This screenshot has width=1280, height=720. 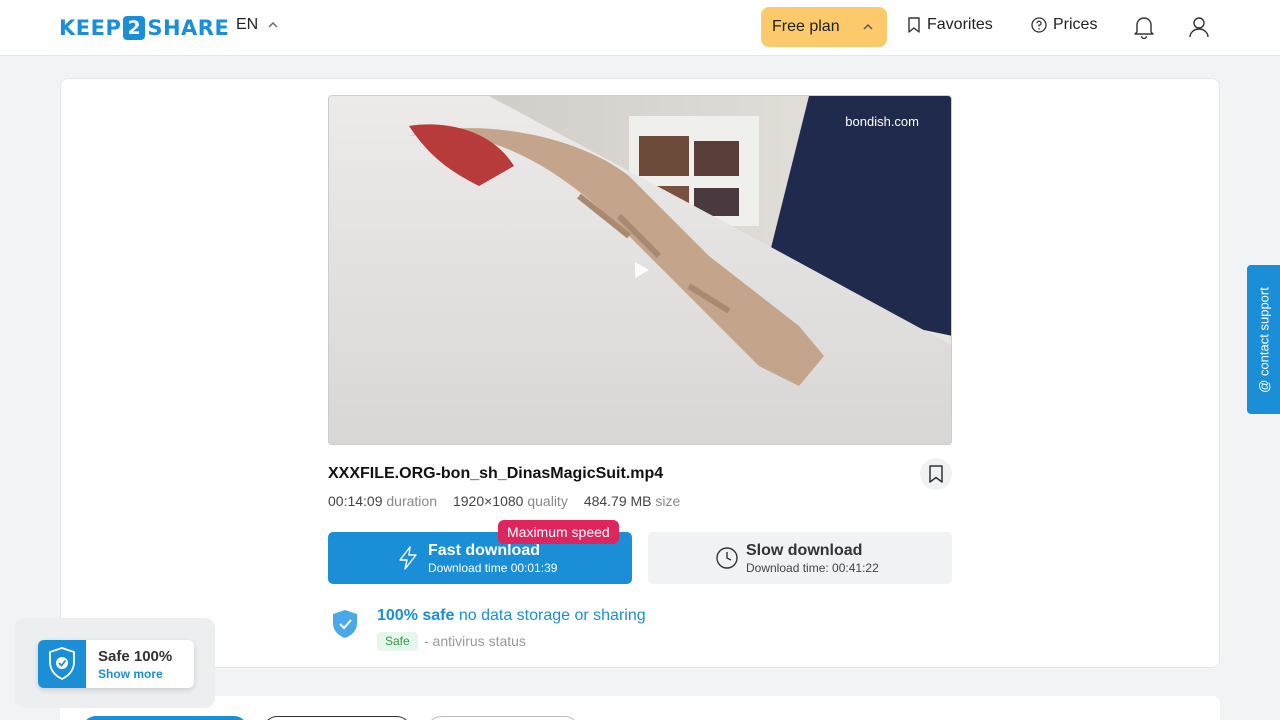 I want to click on bookmark-button, so click(x=936, y=474).